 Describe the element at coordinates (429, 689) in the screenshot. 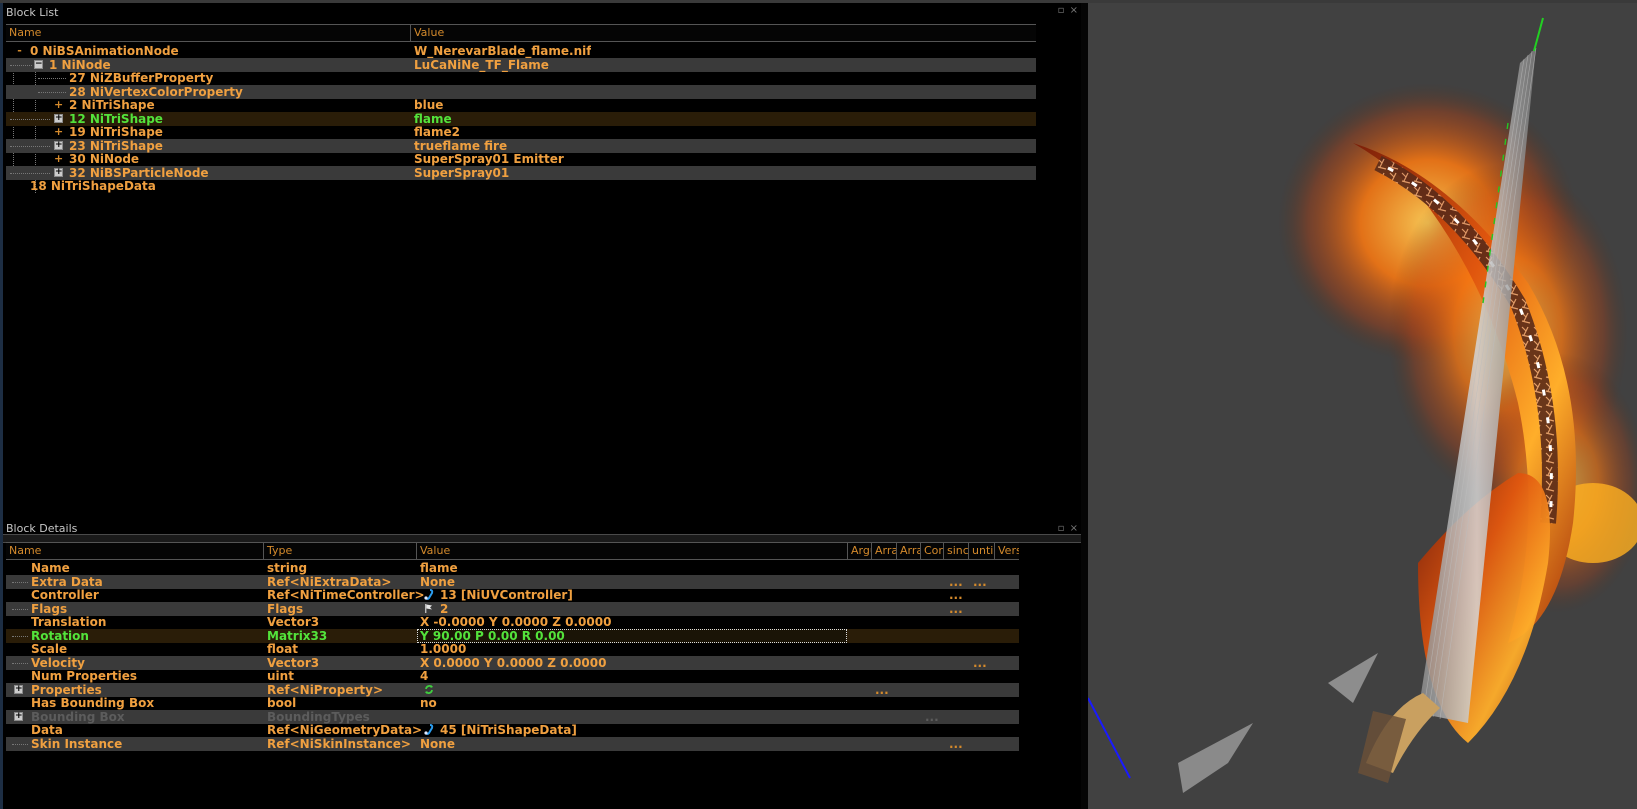

I see `refresh-icon` at that location.